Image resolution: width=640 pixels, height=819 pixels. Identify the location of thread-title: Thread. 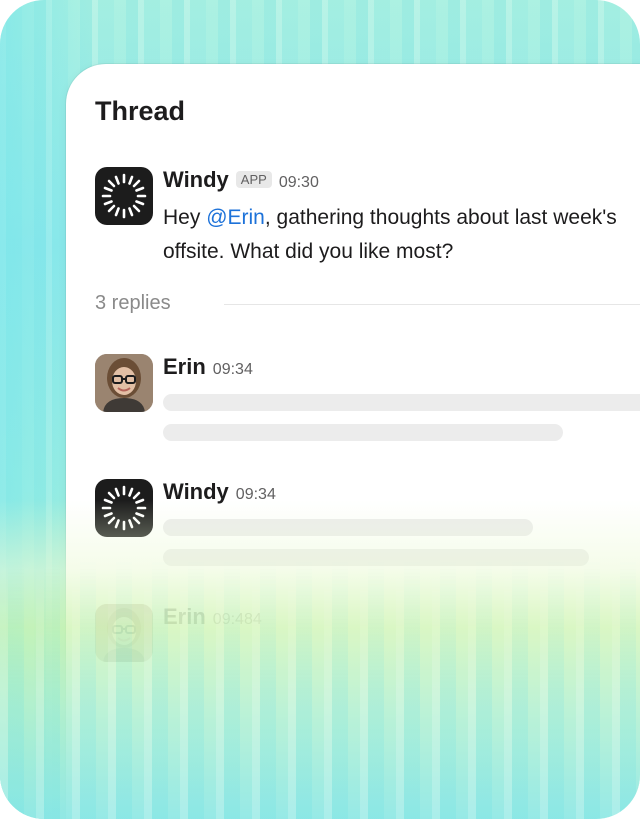
(140, 111).